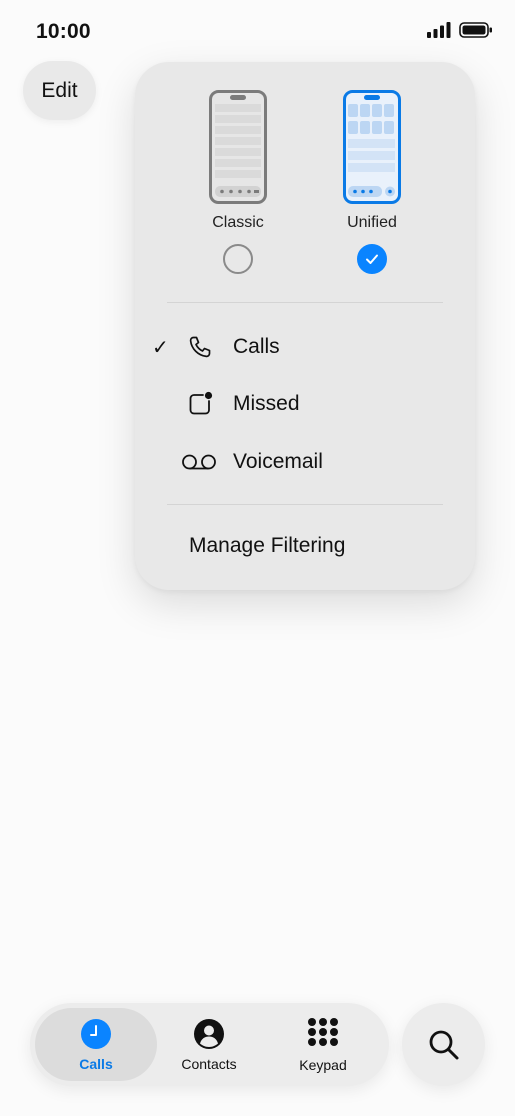  I want to click on classic-radio, so click(238, 259).